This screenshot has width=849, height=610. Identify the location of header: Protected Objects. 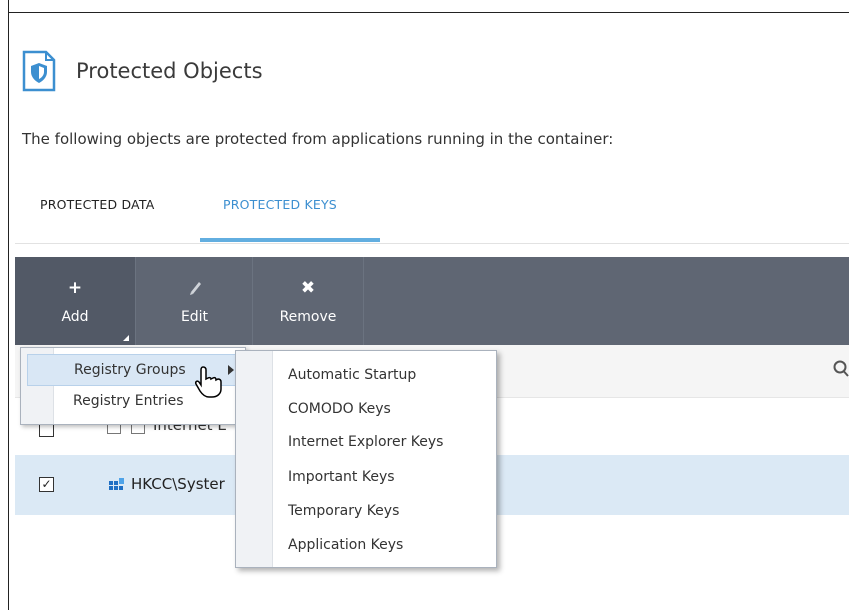
(142, 71).